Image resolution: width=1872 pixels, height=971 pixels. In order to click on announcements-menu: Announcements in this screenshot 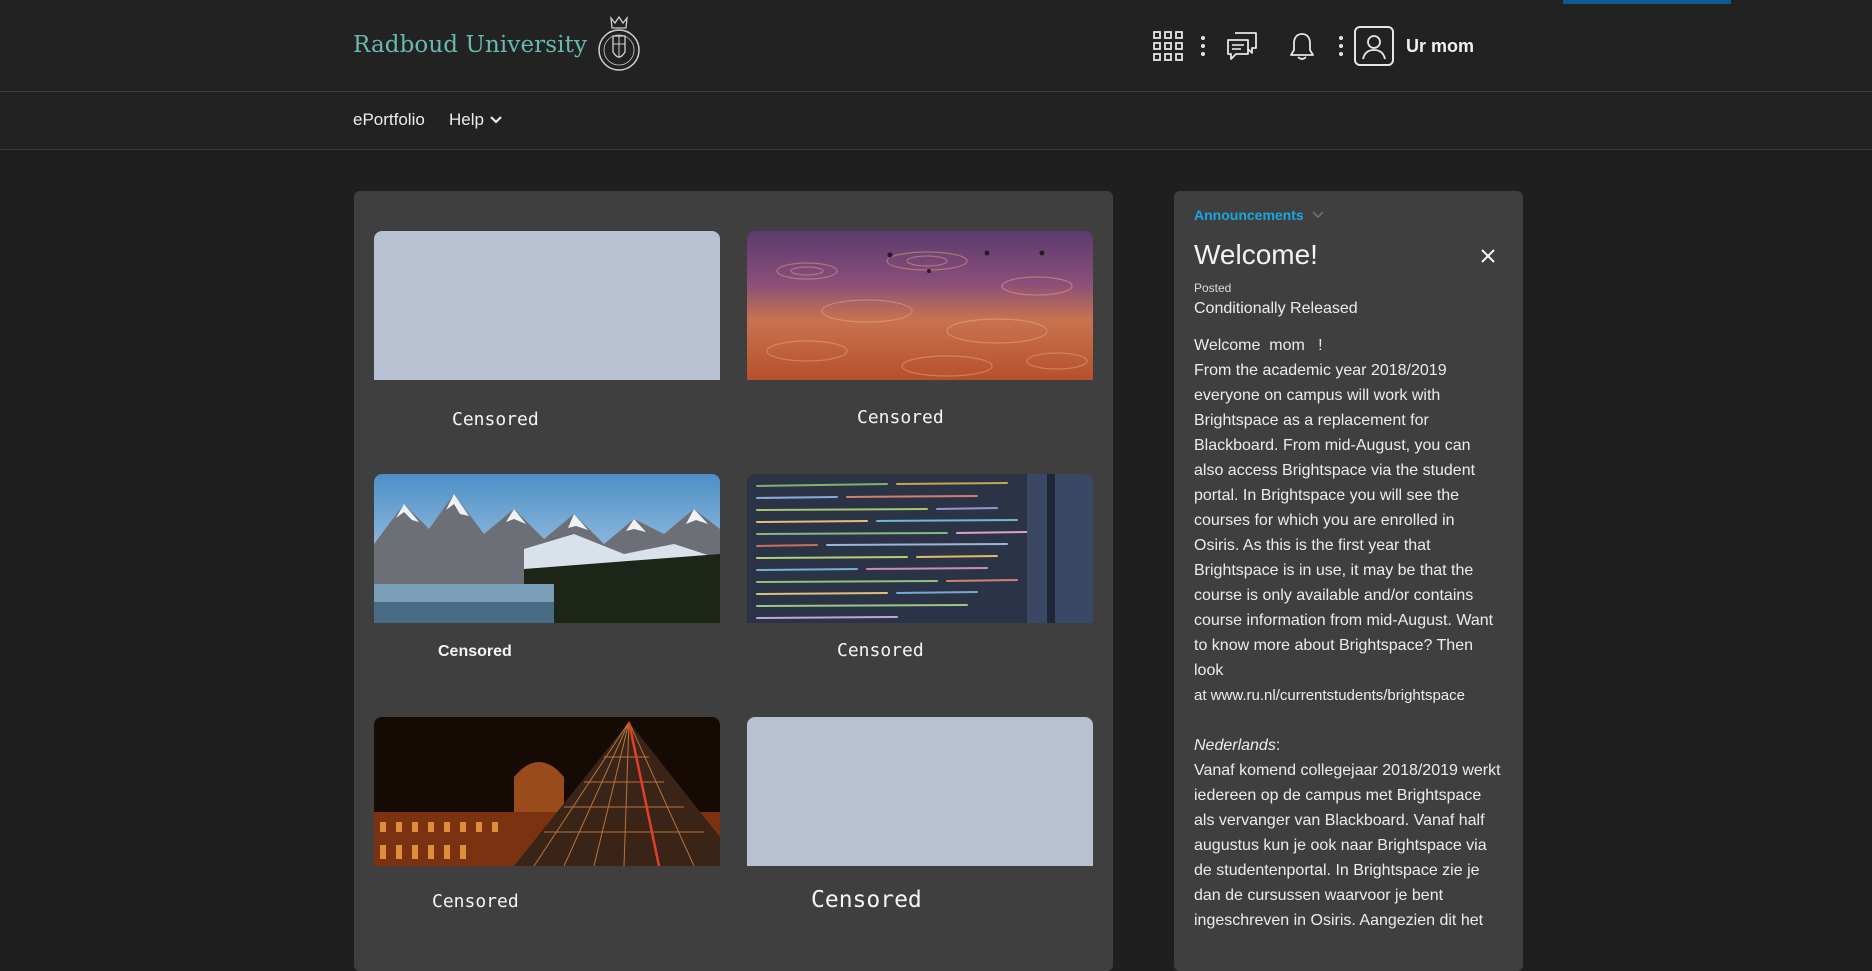, I will do `click(1259, 215)`.